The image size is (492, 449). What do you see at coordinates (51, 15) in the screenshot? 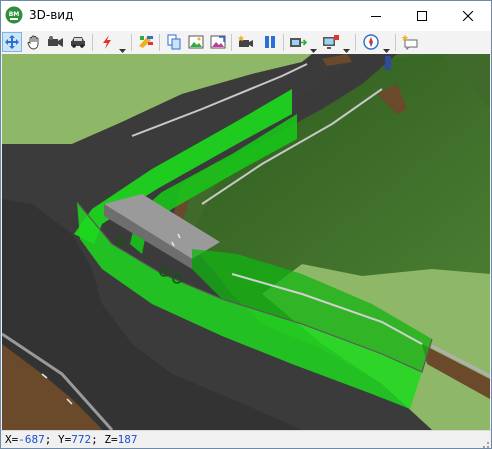
I see `window-title: 3D-вид` at bounding box center [51, 15].